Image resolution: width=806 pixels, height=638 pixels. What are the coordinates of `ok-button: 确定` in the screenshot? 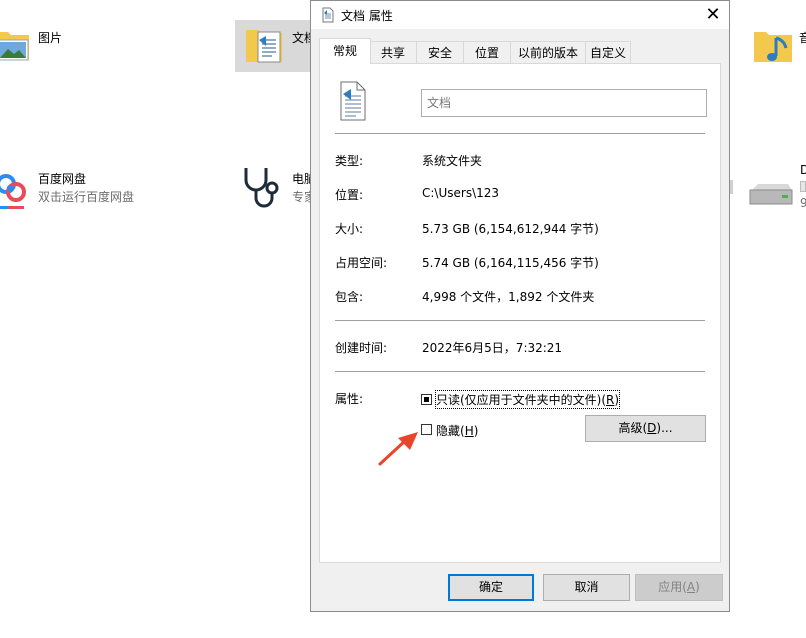 It's located at (491, 587).